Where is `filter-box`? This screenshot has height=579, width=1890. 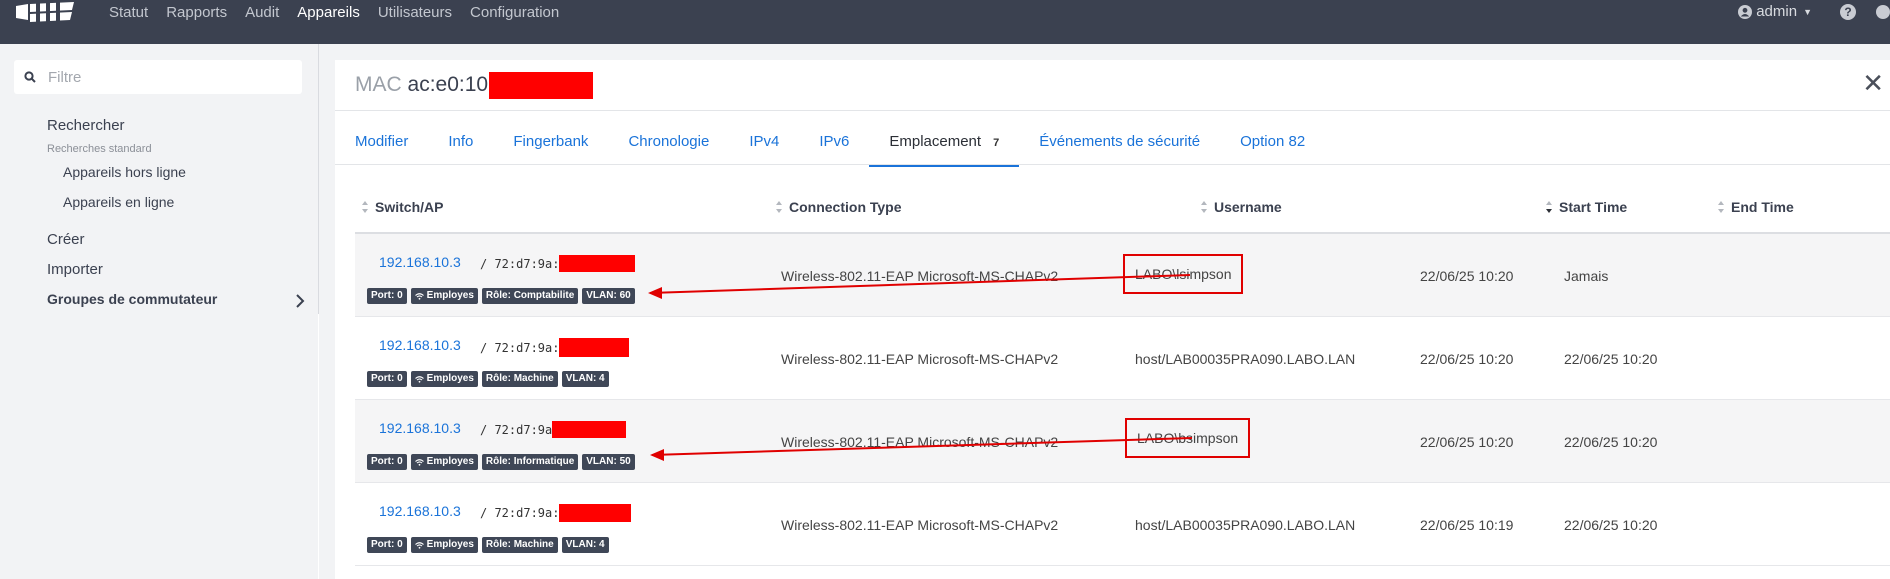
filter-box is located at coordinates (158, 77).